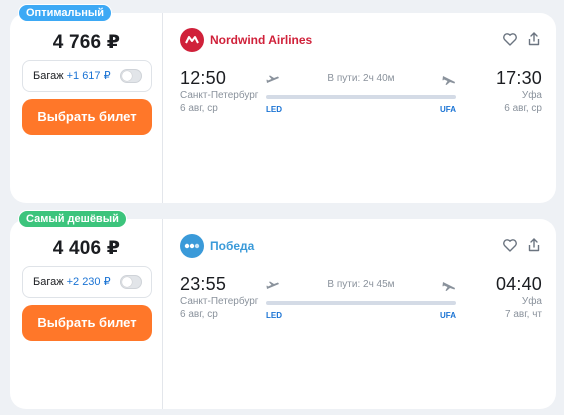 This screenshot has width=564, height=415. I want to click on badge-cheapest: Самый дешёвый, so click(72, 219).